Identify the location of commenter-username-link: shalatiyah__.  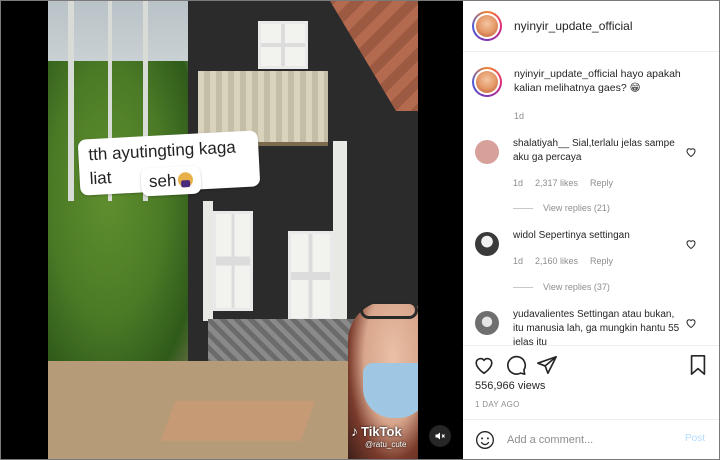
(541, 143).